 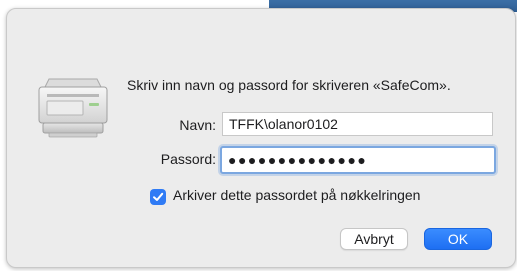 I want to click on remember-checkbox, so click(x=158, y=197).